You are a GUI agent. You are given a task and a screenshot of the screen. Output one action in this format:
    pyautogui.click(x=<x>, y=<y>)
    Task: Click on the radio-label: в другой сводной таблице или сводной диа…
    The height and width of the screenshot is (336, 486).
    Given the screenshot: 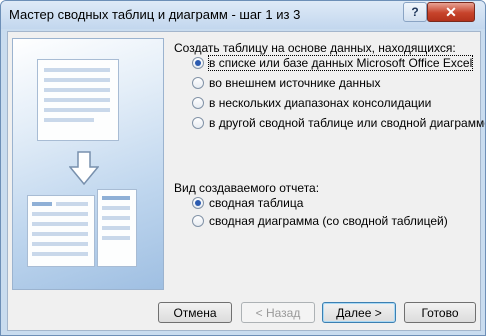 What is the action you would take?
    pyautogui.click(x=347, y=123)
    